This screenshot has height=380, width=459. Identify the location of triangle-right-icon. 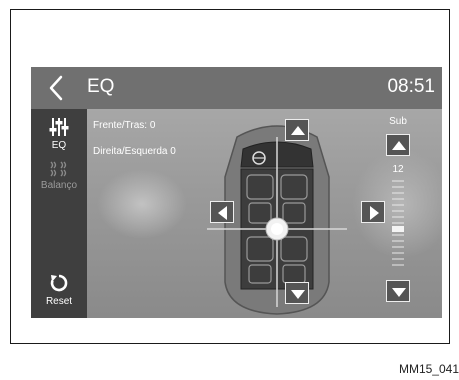
(374, 213).